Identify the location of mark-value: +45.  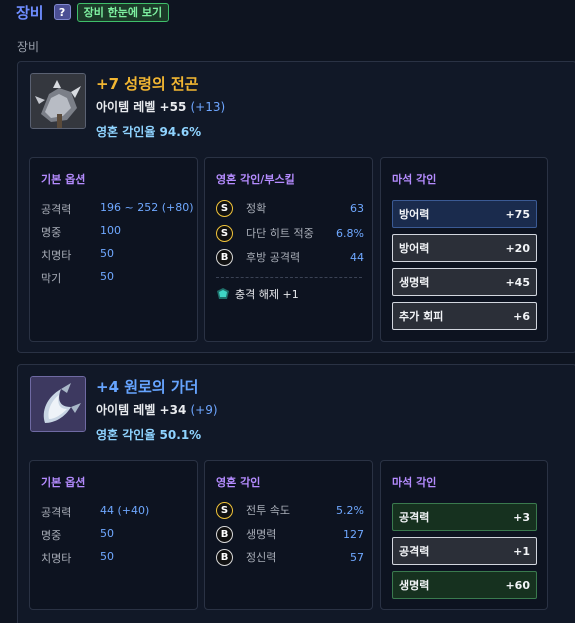
(517, 282).